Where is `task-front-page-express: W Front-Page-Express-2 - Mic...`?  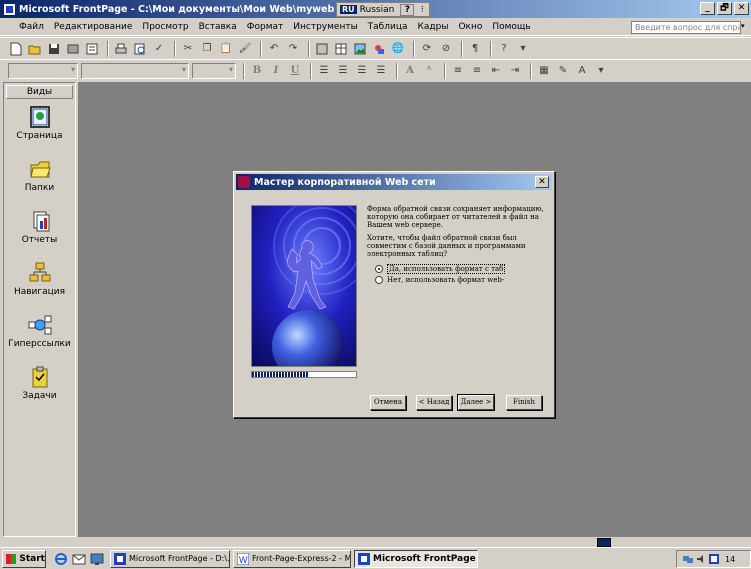 task-front-page-express: W Front-Page-Express-2 - Mic... is located at coordinates (292, 558).